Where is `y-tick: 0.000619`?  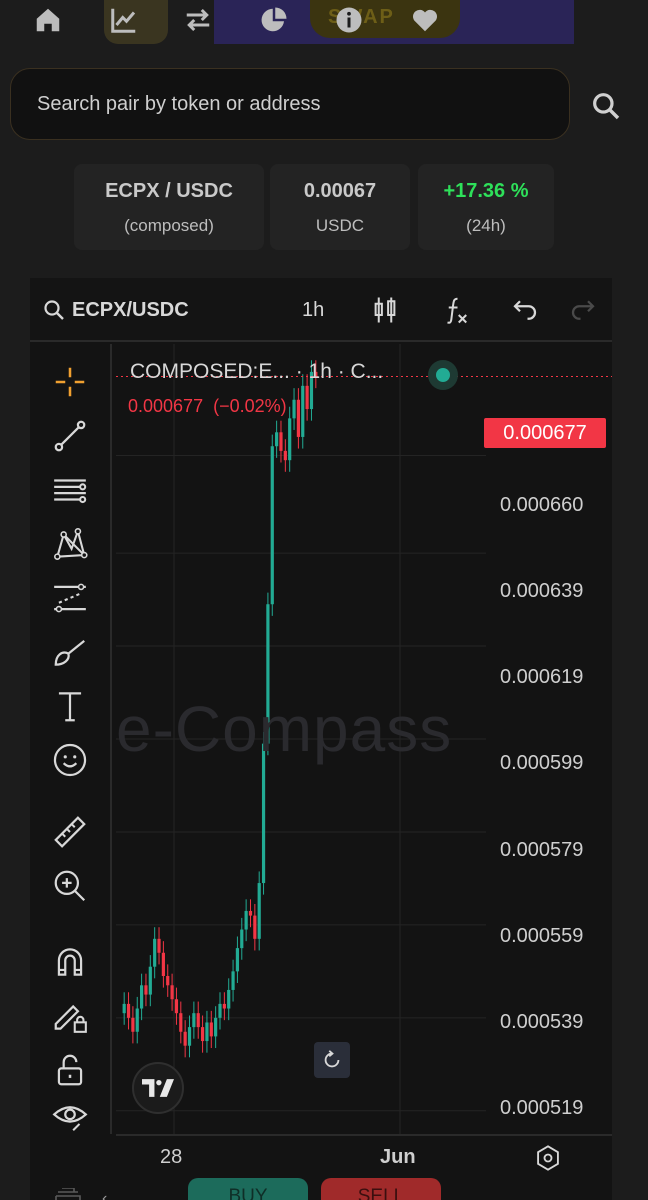
y-tick: 0.000619 is located at coordinates (542, 677).